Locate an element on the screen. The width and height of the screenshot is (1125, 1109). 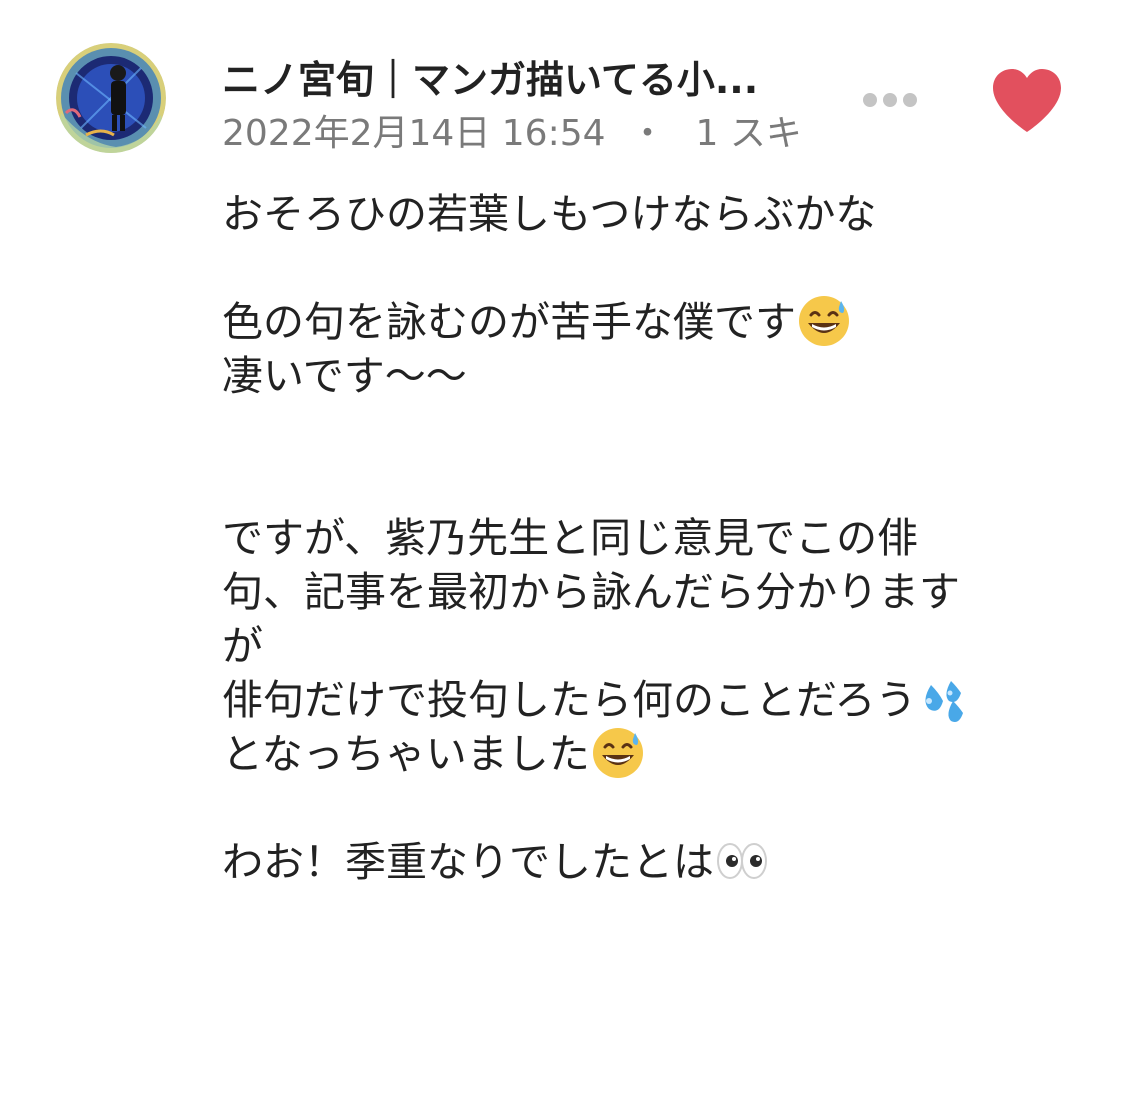
comment-line: 色の句を詠むのが苦手な僕です is located at coordinates (637, 322).